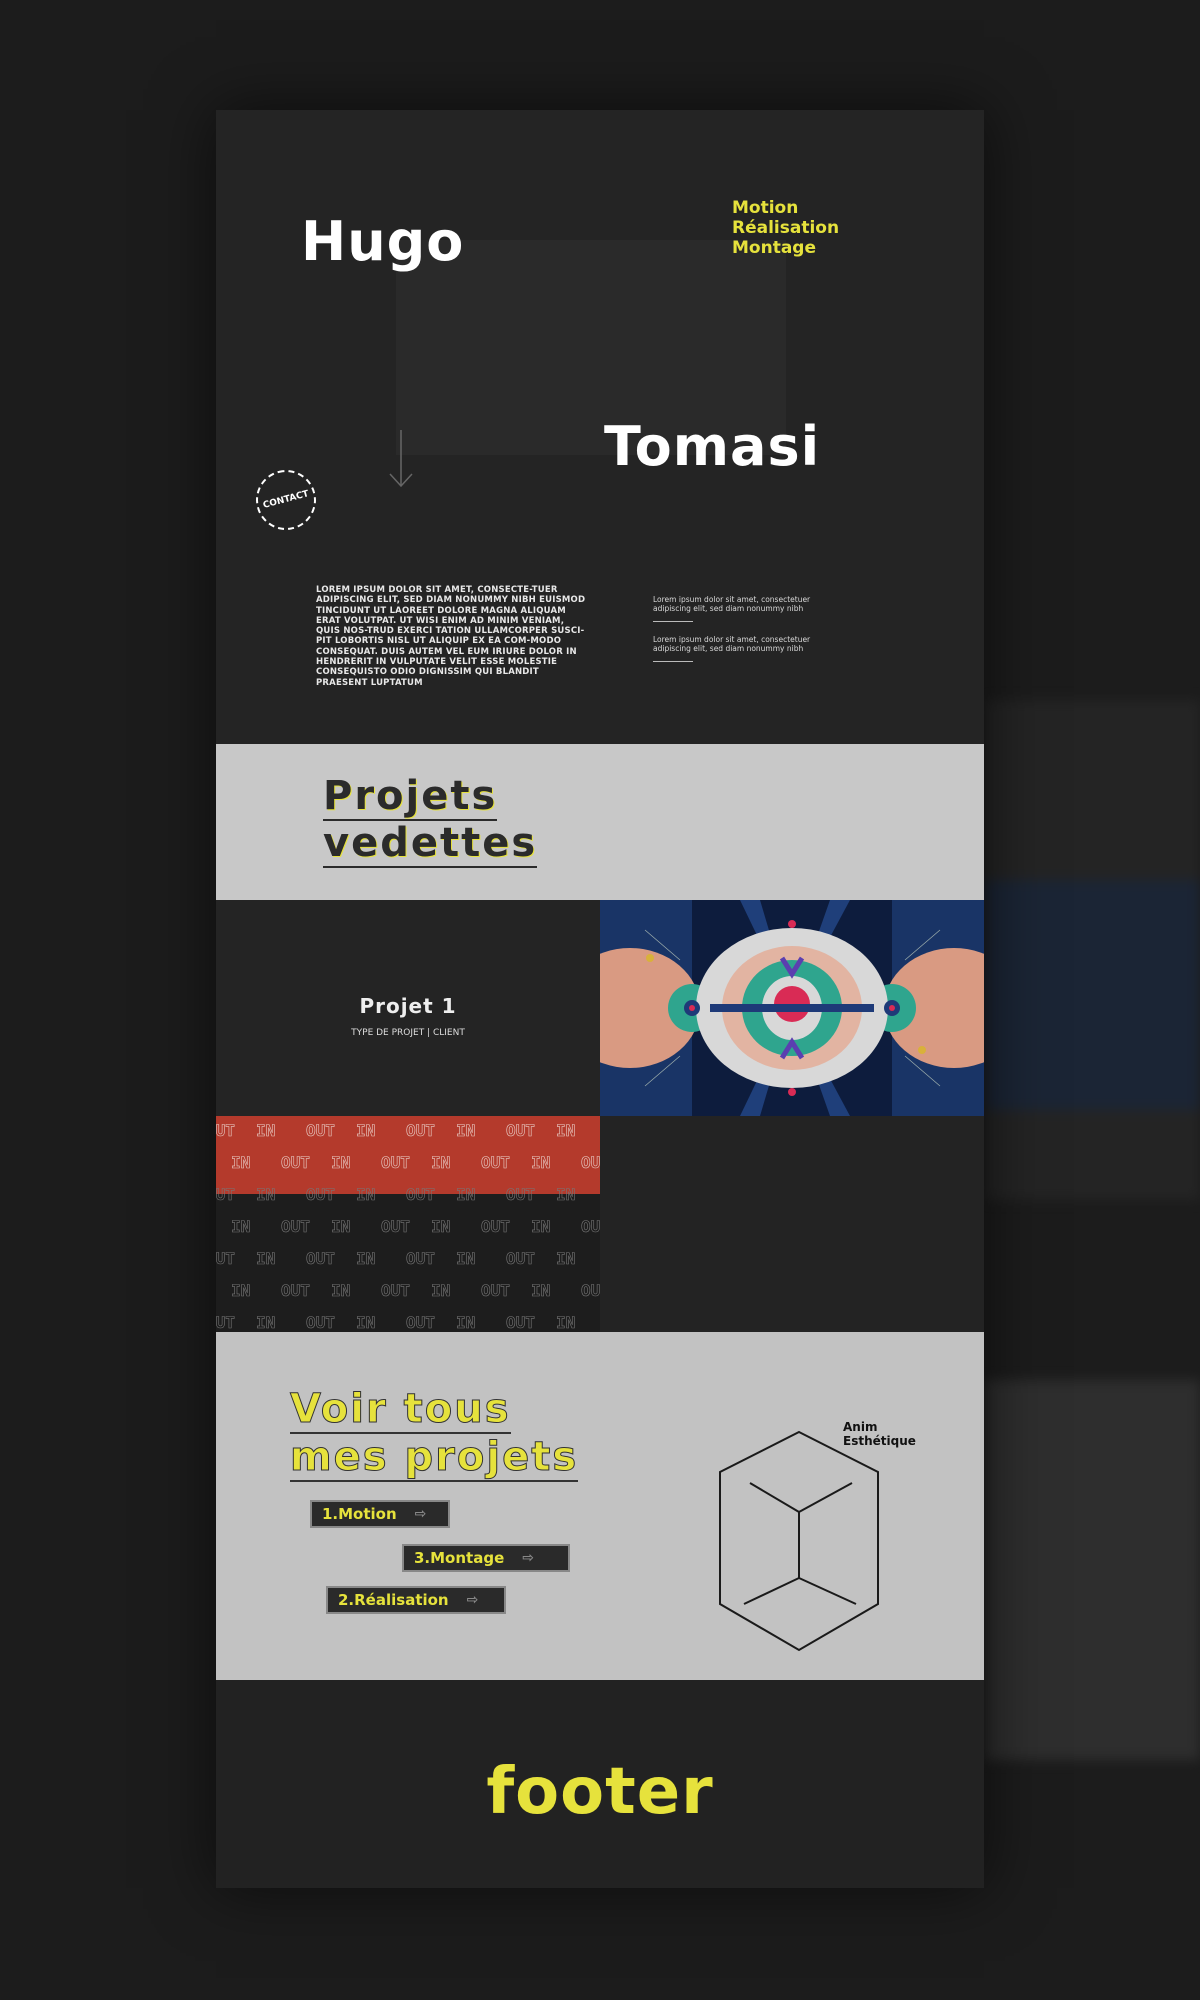 The image size is (1200, 2000). Describe the element at coordinates (393, 1600) in the screenshot. I see `chip-label: 2.Réalisation` at that location.